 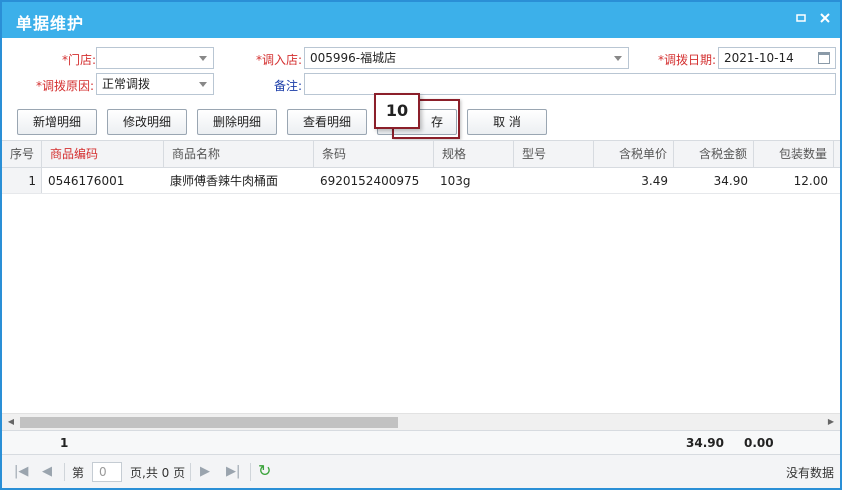 What do you see at coordinates (107, 472) in the screenshot?
I see `page-input: 0` at bounding box center [107, 472].